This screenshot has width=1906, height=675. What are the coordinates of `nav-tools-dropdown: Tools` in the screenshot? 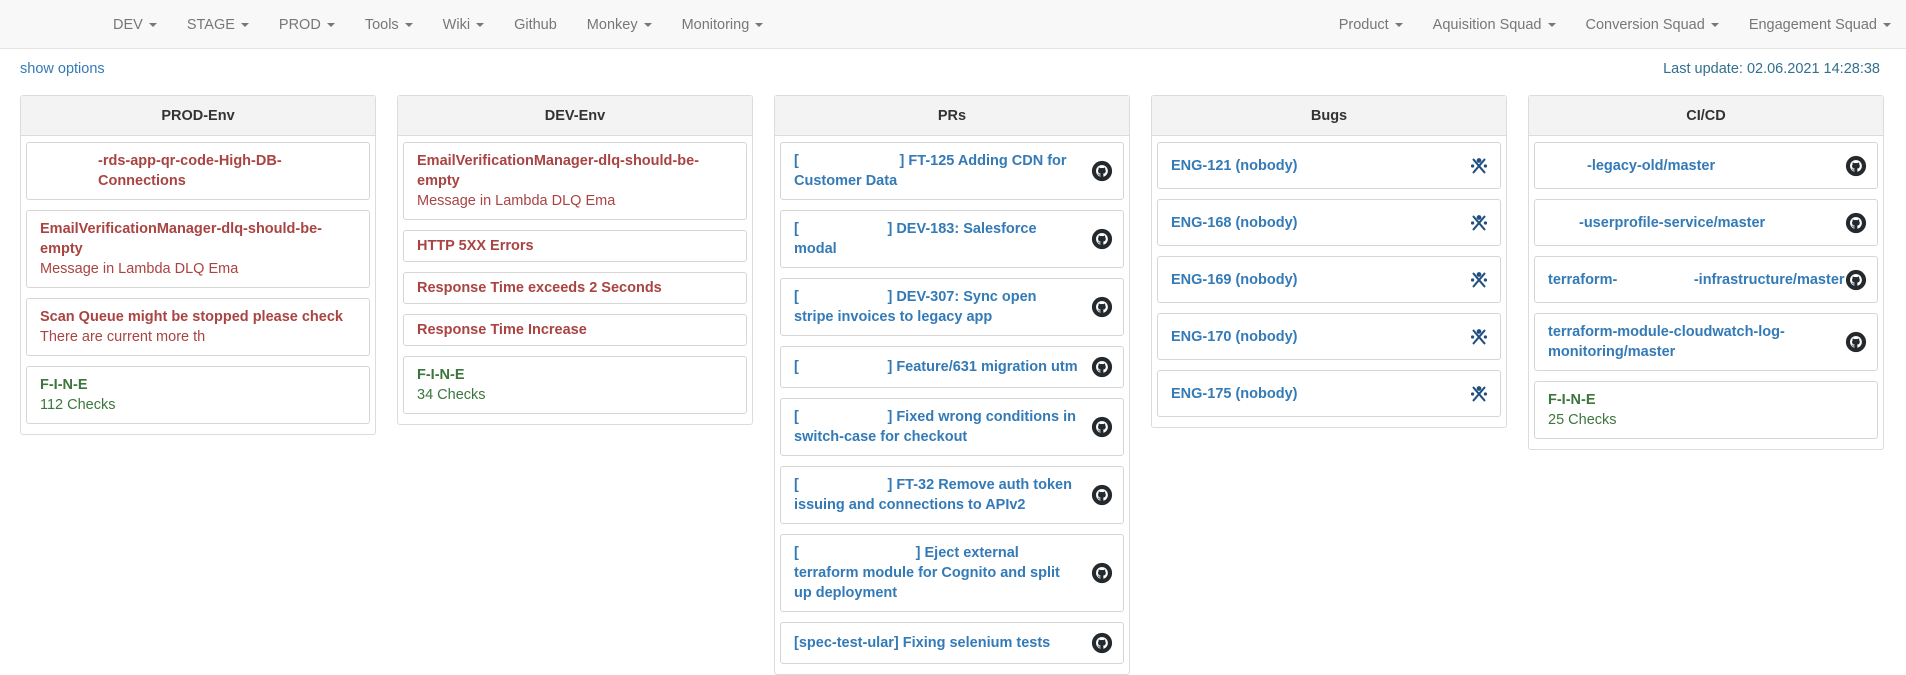 It's located at (389, 24).